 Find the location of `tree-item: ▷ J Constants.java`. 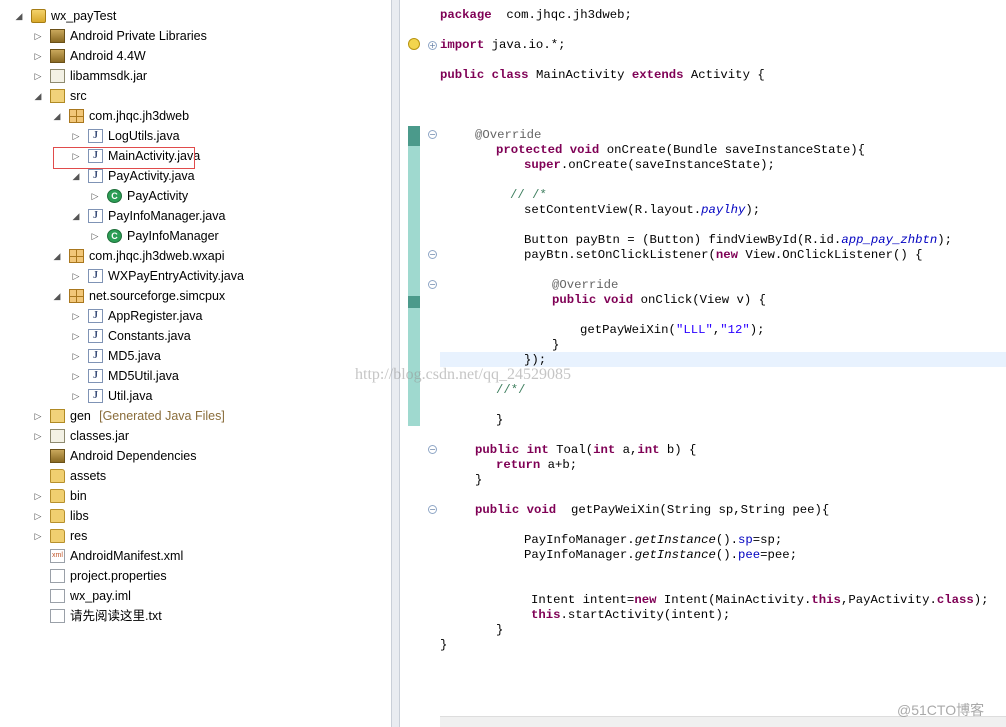

tree-item: ▷ J Constants.java is located at coordinates (195, 336).